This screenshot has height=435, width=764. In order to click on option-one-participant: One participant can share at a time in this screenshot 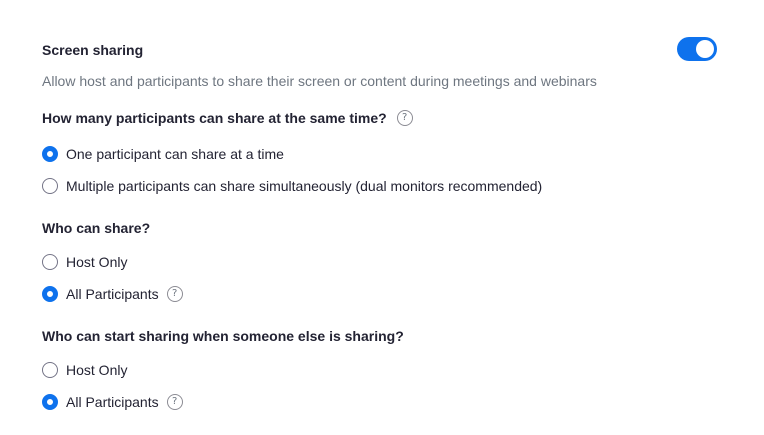, I will do `click(163, 154)`.